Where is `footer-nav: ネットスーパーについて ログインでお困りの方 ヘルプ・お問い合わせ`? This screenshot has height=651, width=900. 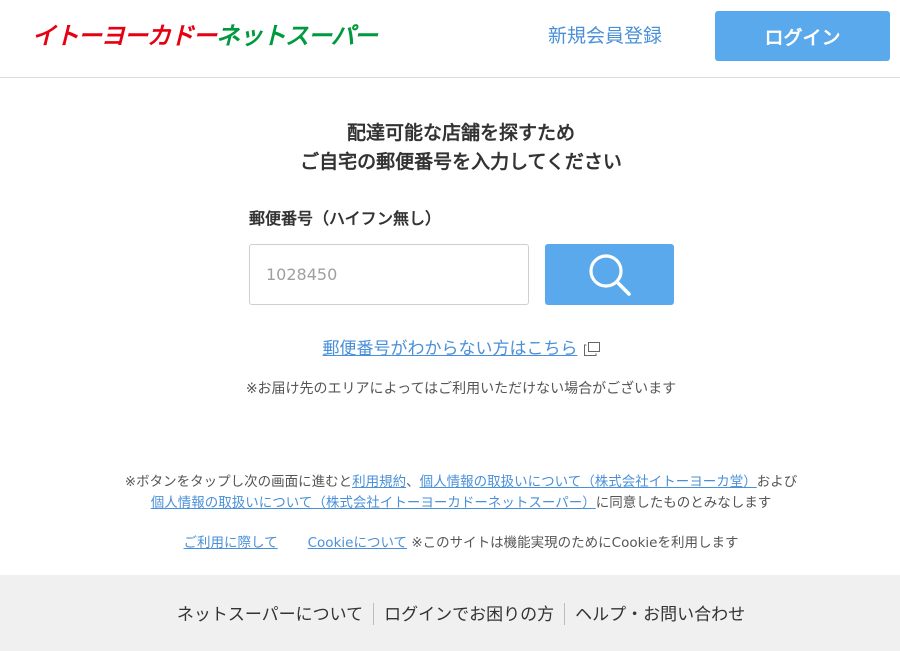 footer-nav: ネットスーパーについて ログインでお困りの方 ヘルプ・お問い合わせ is located at coordinates (450, 615).